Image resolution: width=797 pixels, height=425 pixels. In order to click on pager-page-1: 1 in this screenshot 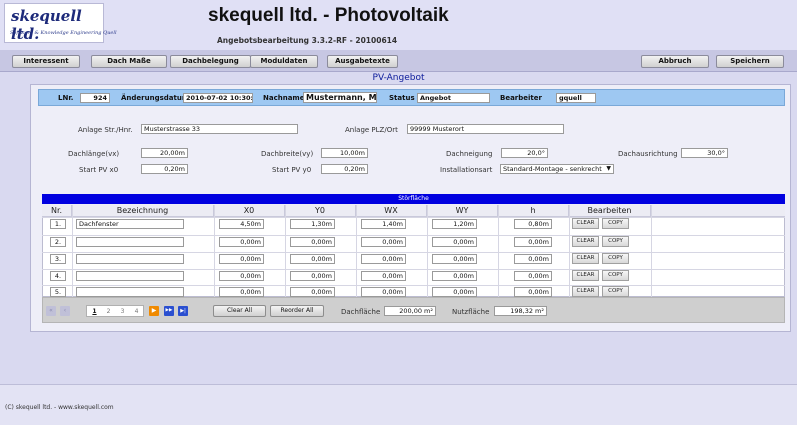, I will do `click(94, 311)`.